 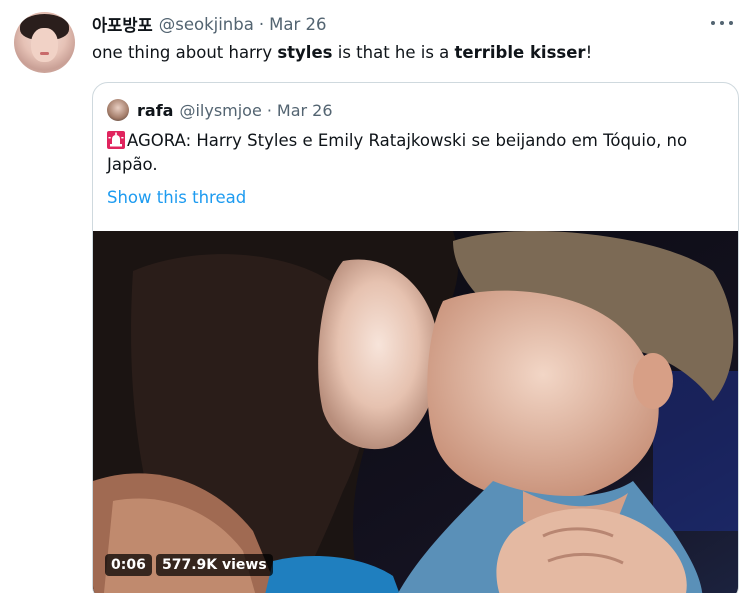 I want to click on display-name: 아포방포, so click(x=122, y=24).